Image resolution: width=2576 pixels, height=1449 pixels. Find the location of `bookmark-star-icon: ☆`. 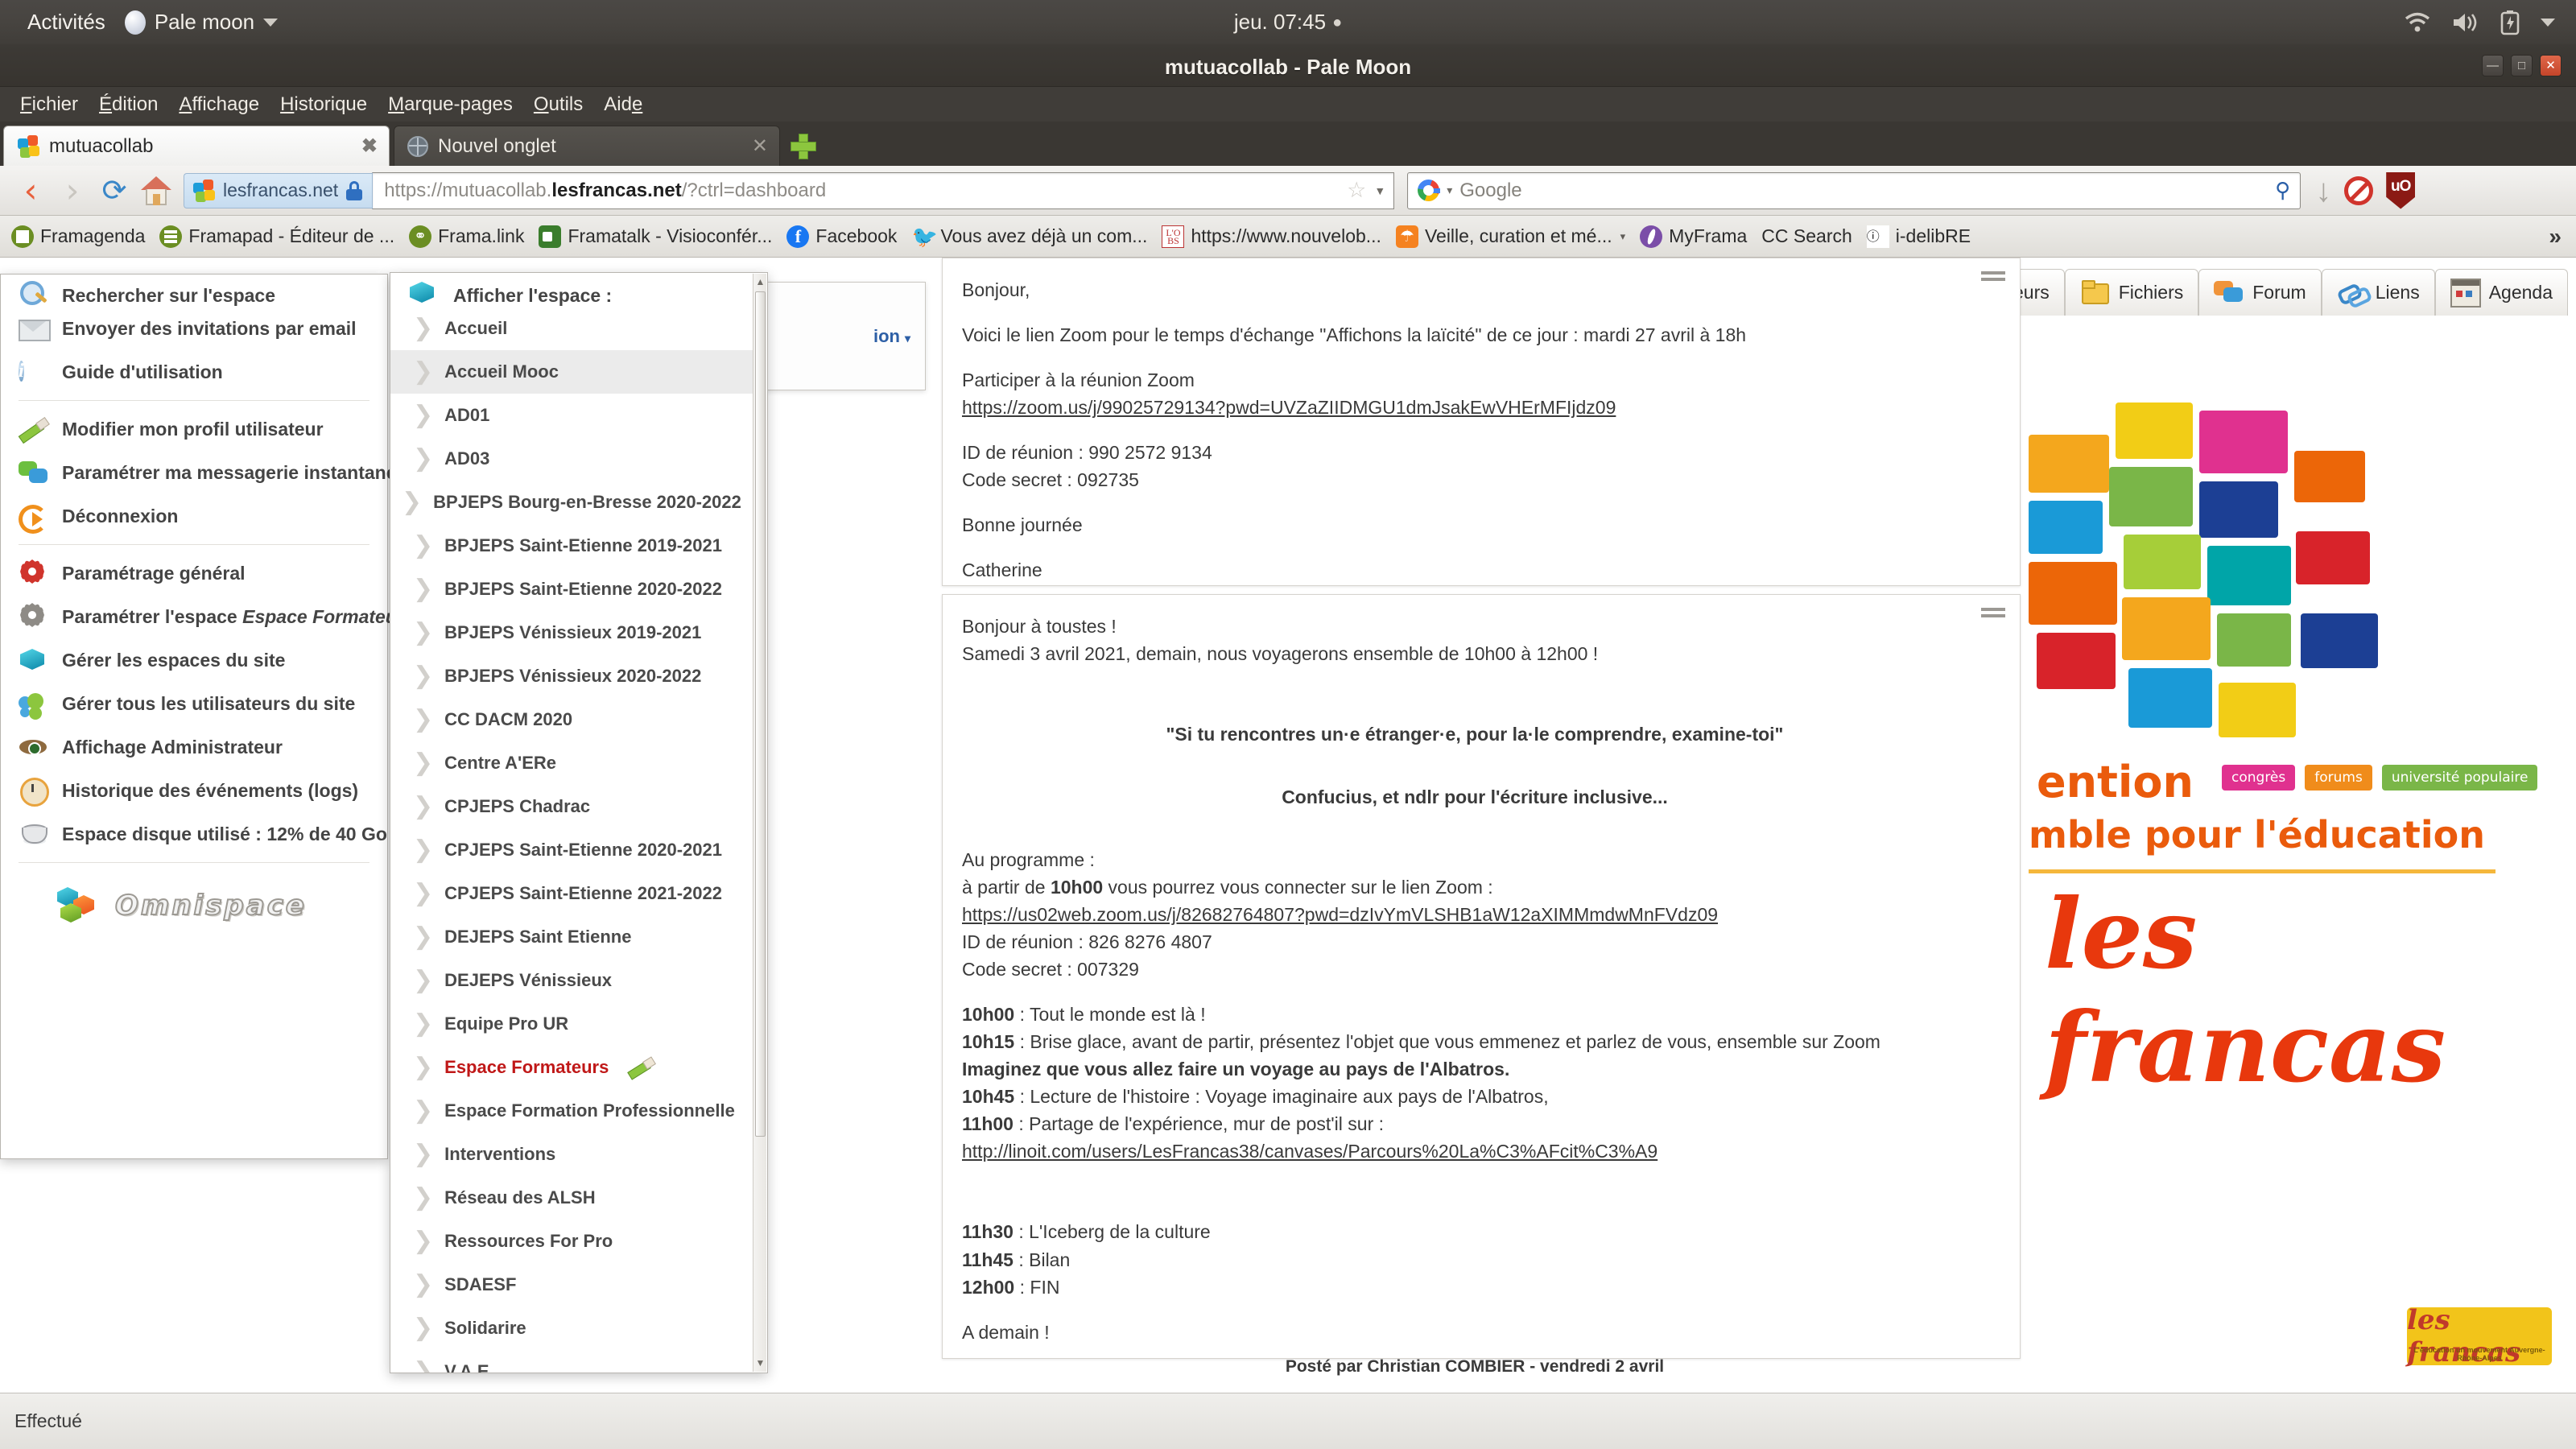

bookmark-star-icon: ☆ is located at coordinates (1356, 190).